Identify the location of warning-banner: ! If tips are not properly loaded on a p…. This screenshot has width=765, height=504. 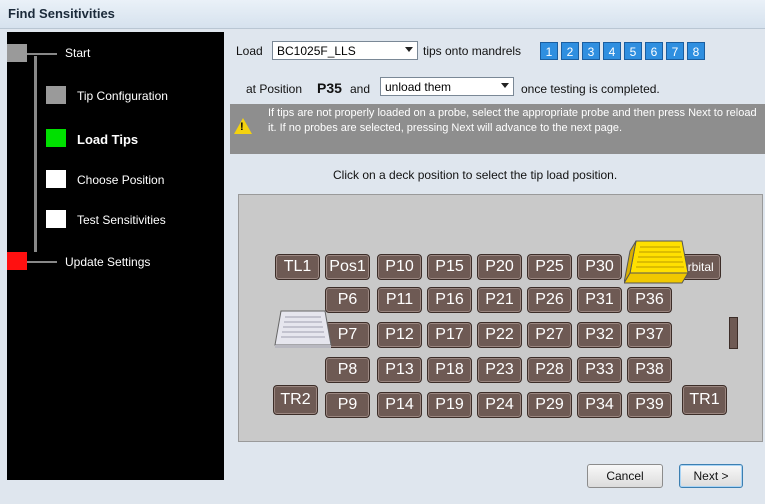
(497, 129).